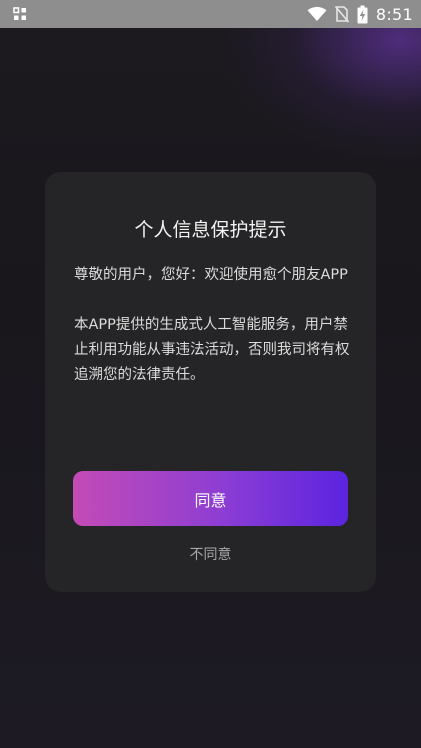  I want to click on agree-button: 同意, so click(210, 498).